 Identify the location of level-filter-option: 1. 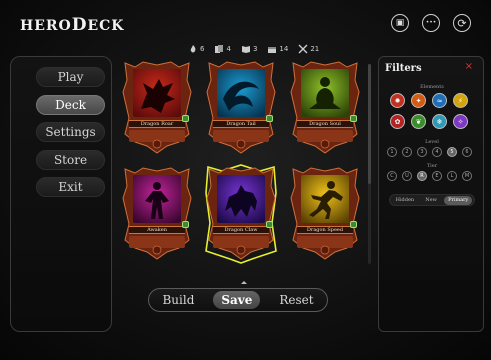
(392, 152).